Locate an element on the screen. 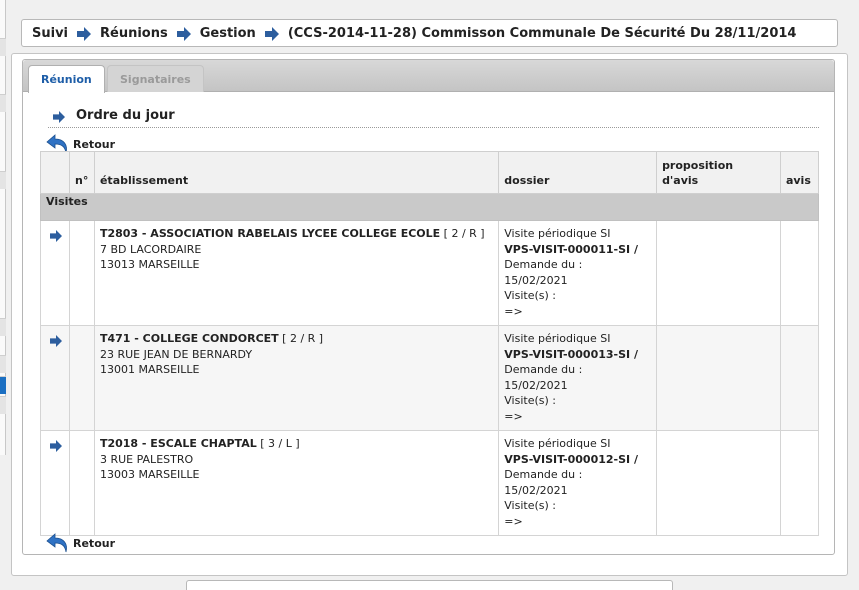 Image resolution: width=859 pixels, height=590 pixels. tab-bar: Réunion Signataires is located at coordinates (428, 76).